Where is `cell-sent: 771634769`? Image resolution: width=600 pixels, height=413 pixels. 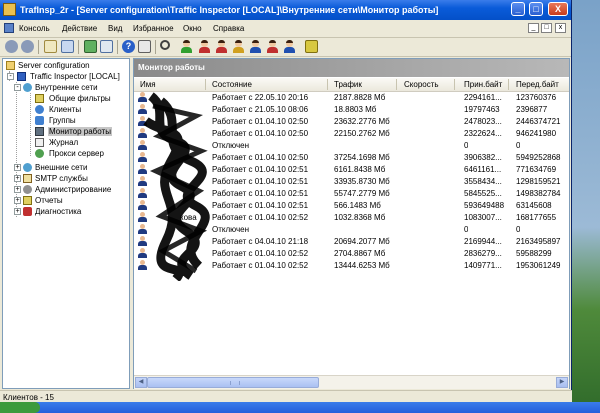 cell-sent: 771634769 is located at coordinates (536, 169).